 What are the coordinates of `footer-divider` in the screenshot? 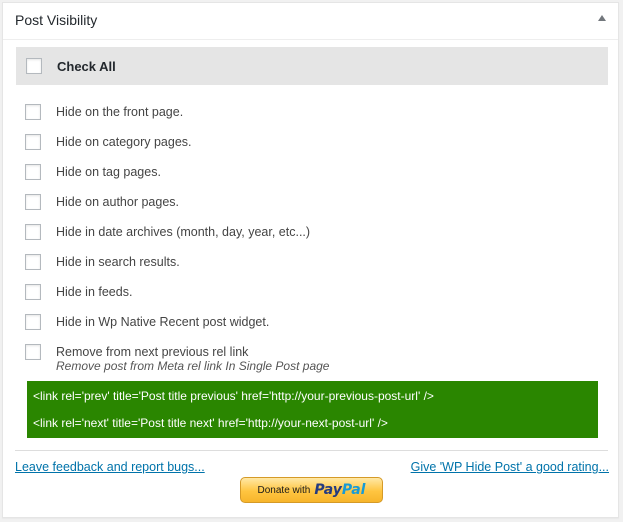 It's located at (311, 450).